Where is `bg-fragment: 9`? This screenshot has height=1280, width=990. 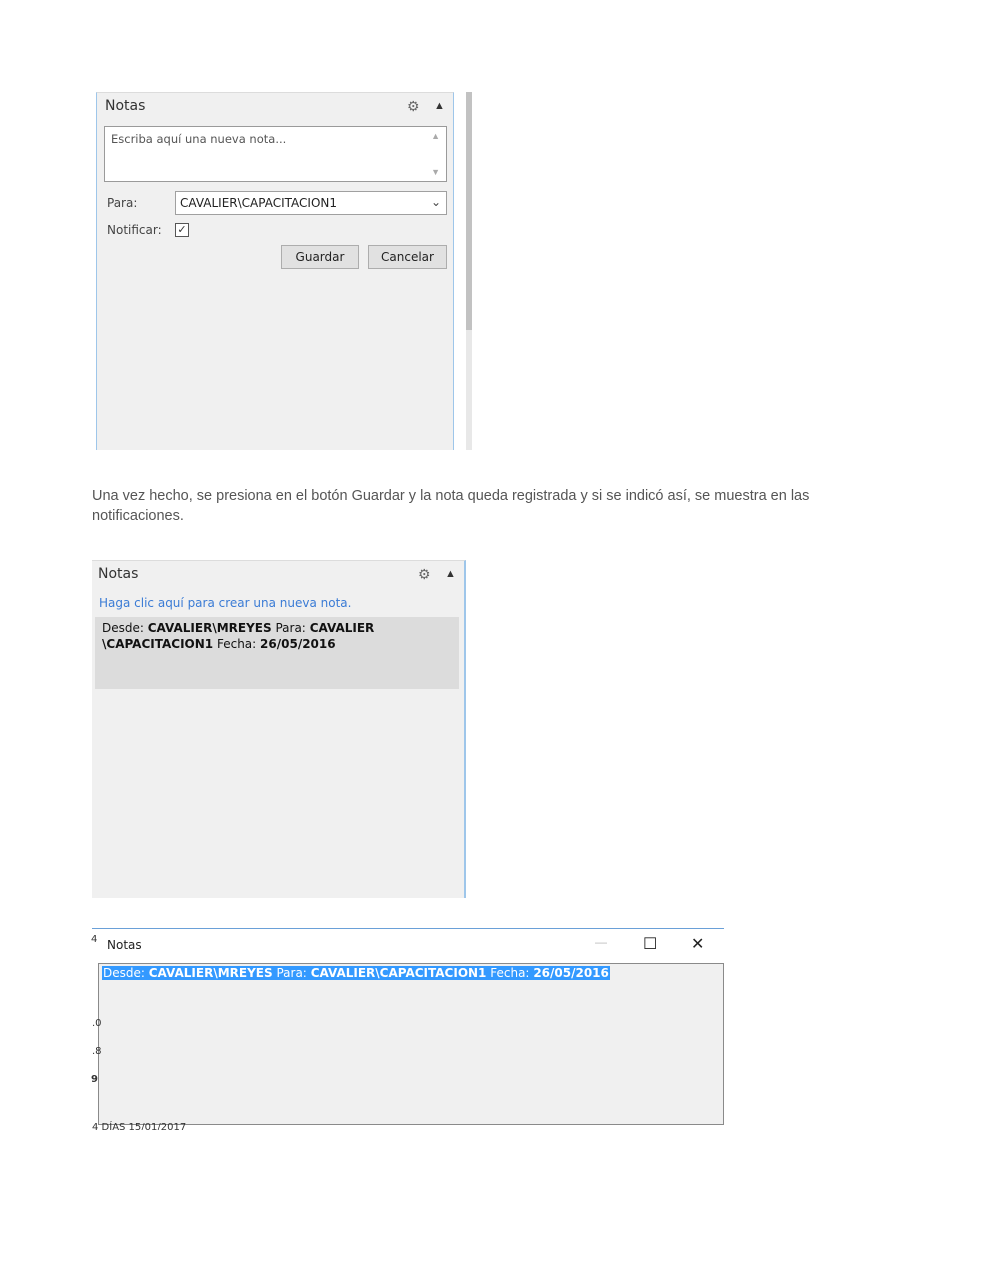
bg-fragment: 9 is located at coordinates (94, 1079).